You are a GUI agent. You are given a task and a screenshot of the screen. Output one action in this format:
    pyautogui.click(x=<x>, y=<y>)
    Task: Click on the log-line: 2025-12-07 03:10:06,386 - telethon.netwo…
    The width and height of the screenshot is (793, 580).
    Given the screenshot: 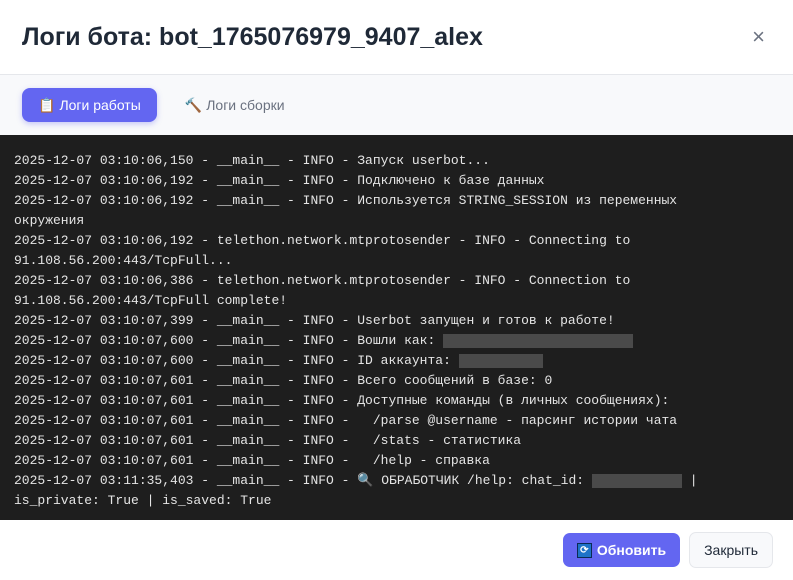 What is the action you would take?
    pyautogui.click(x=379, y=291)
    